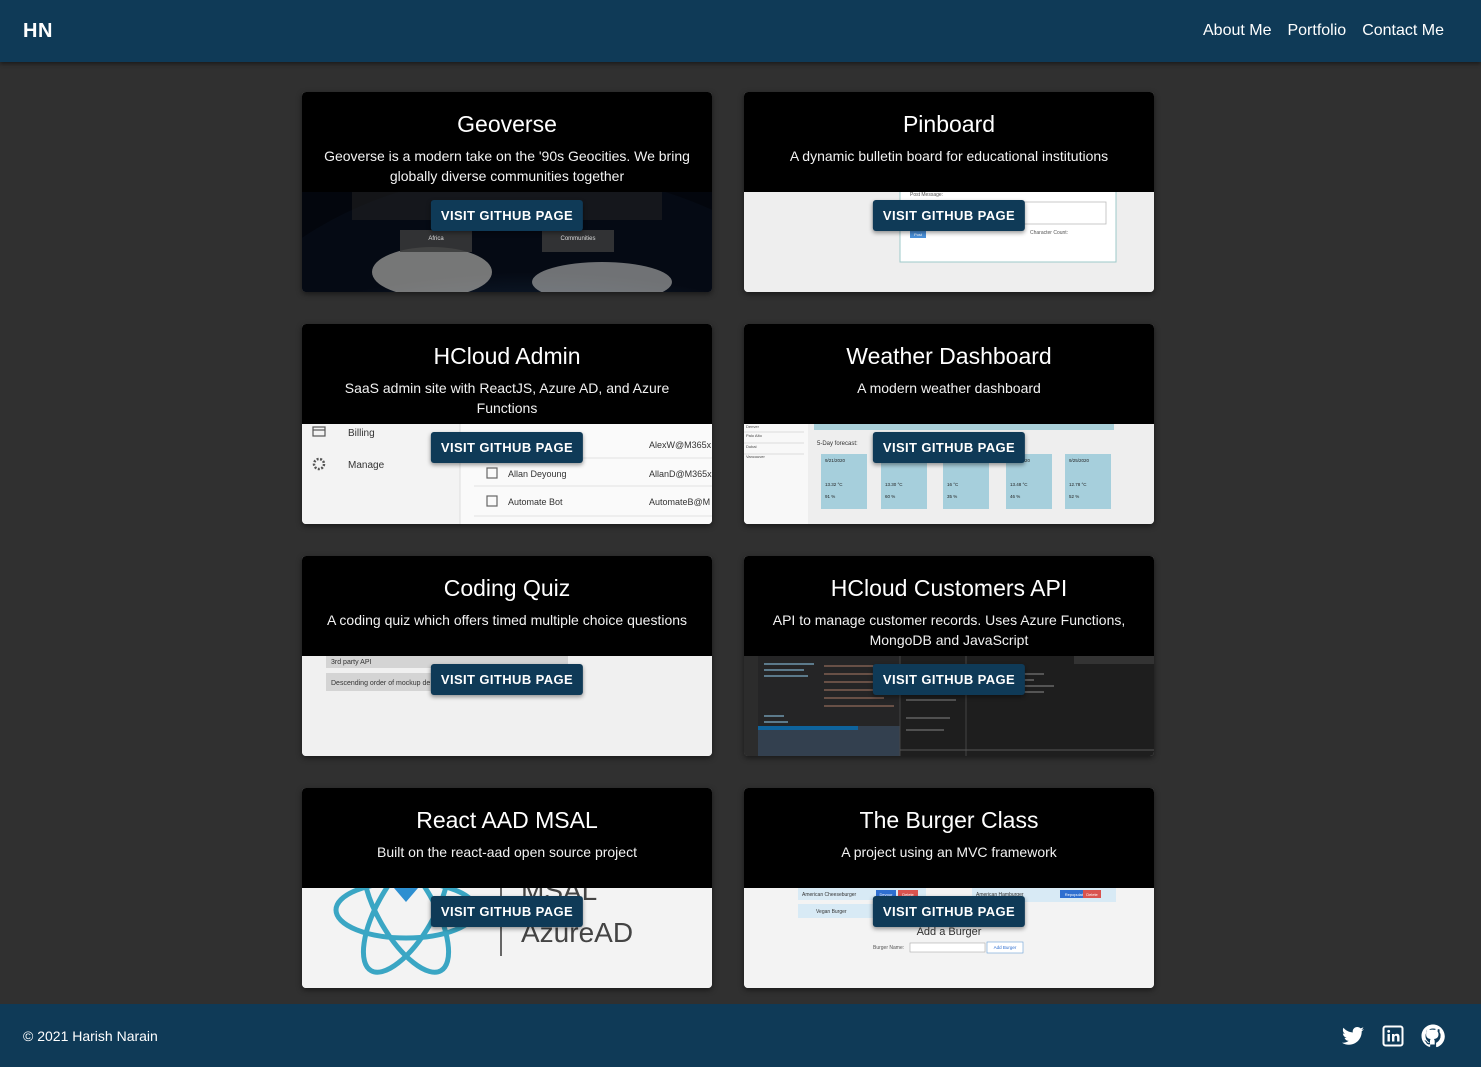 The image size is (1481, 1067). Describe the element at coordinates (680, 474) in the screenshot. I see `preview-email: AllanD@M365x` at that location.